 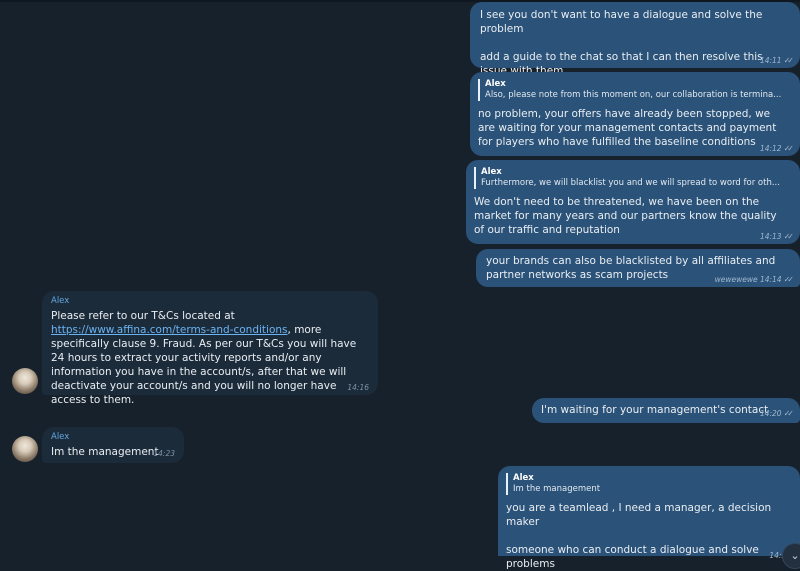 What do you see at coordinates (770, 60) in the screenshot?
I see `message-time: 14:11` at bounding box center [770, 60].